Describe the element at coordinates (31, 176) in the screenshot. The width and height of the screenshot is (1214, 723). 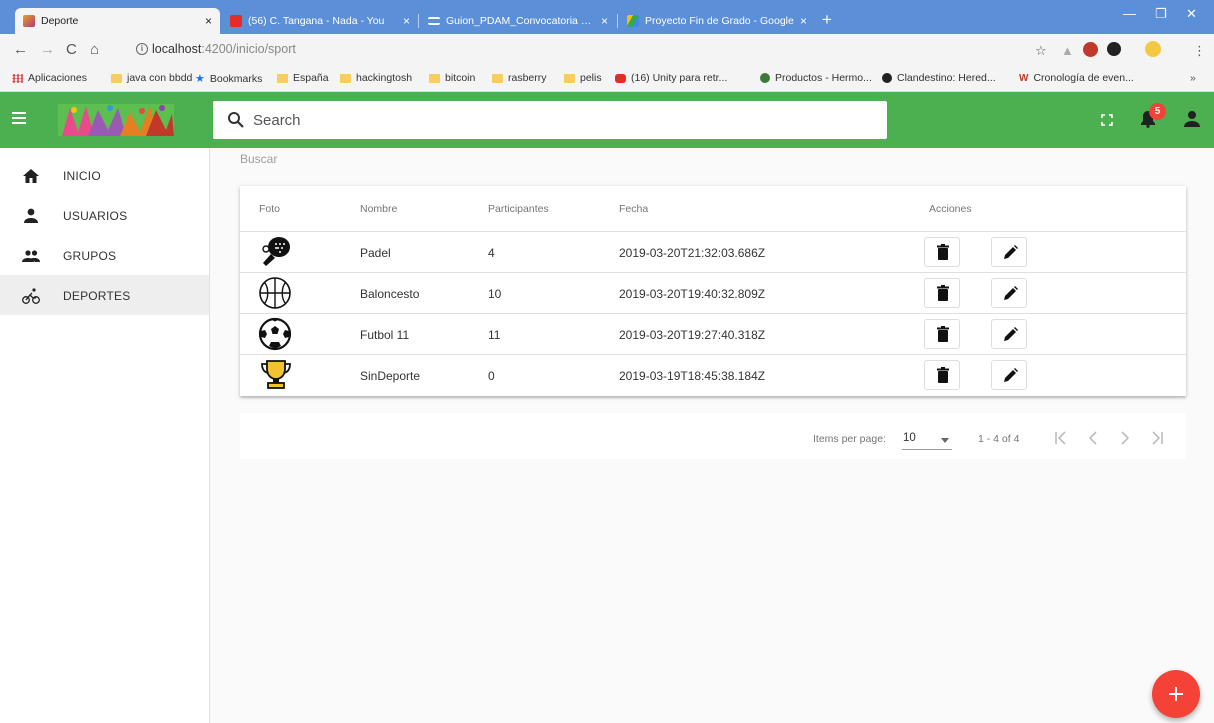
I see `home-icon` at that location.